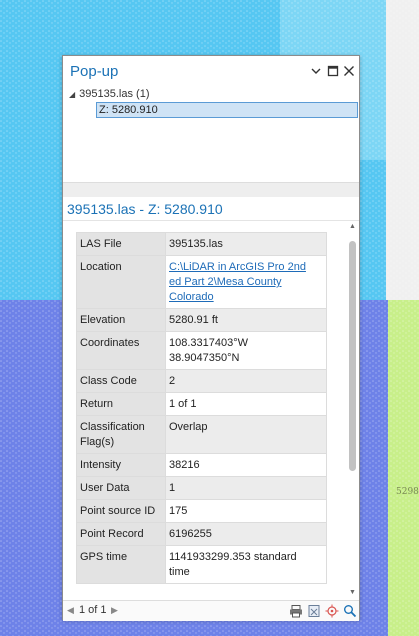  I want to click on table-row: GPS time 1141933299.353 standard time, so click(201, 564).